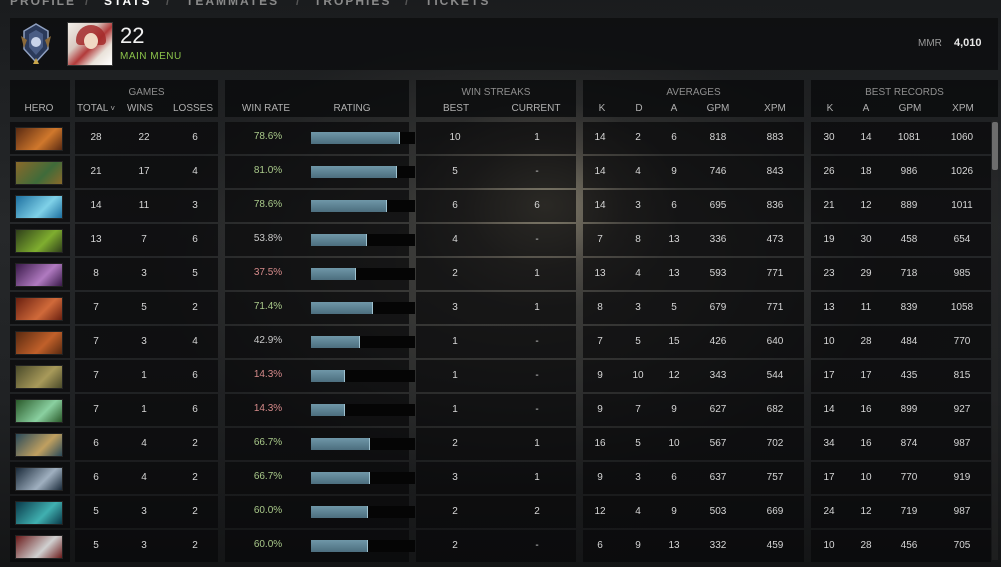  What do you see at coordinates (909, 477) in the screenshot?
I see `cell-best-gpm: 770` at bounding box center [909, 477].